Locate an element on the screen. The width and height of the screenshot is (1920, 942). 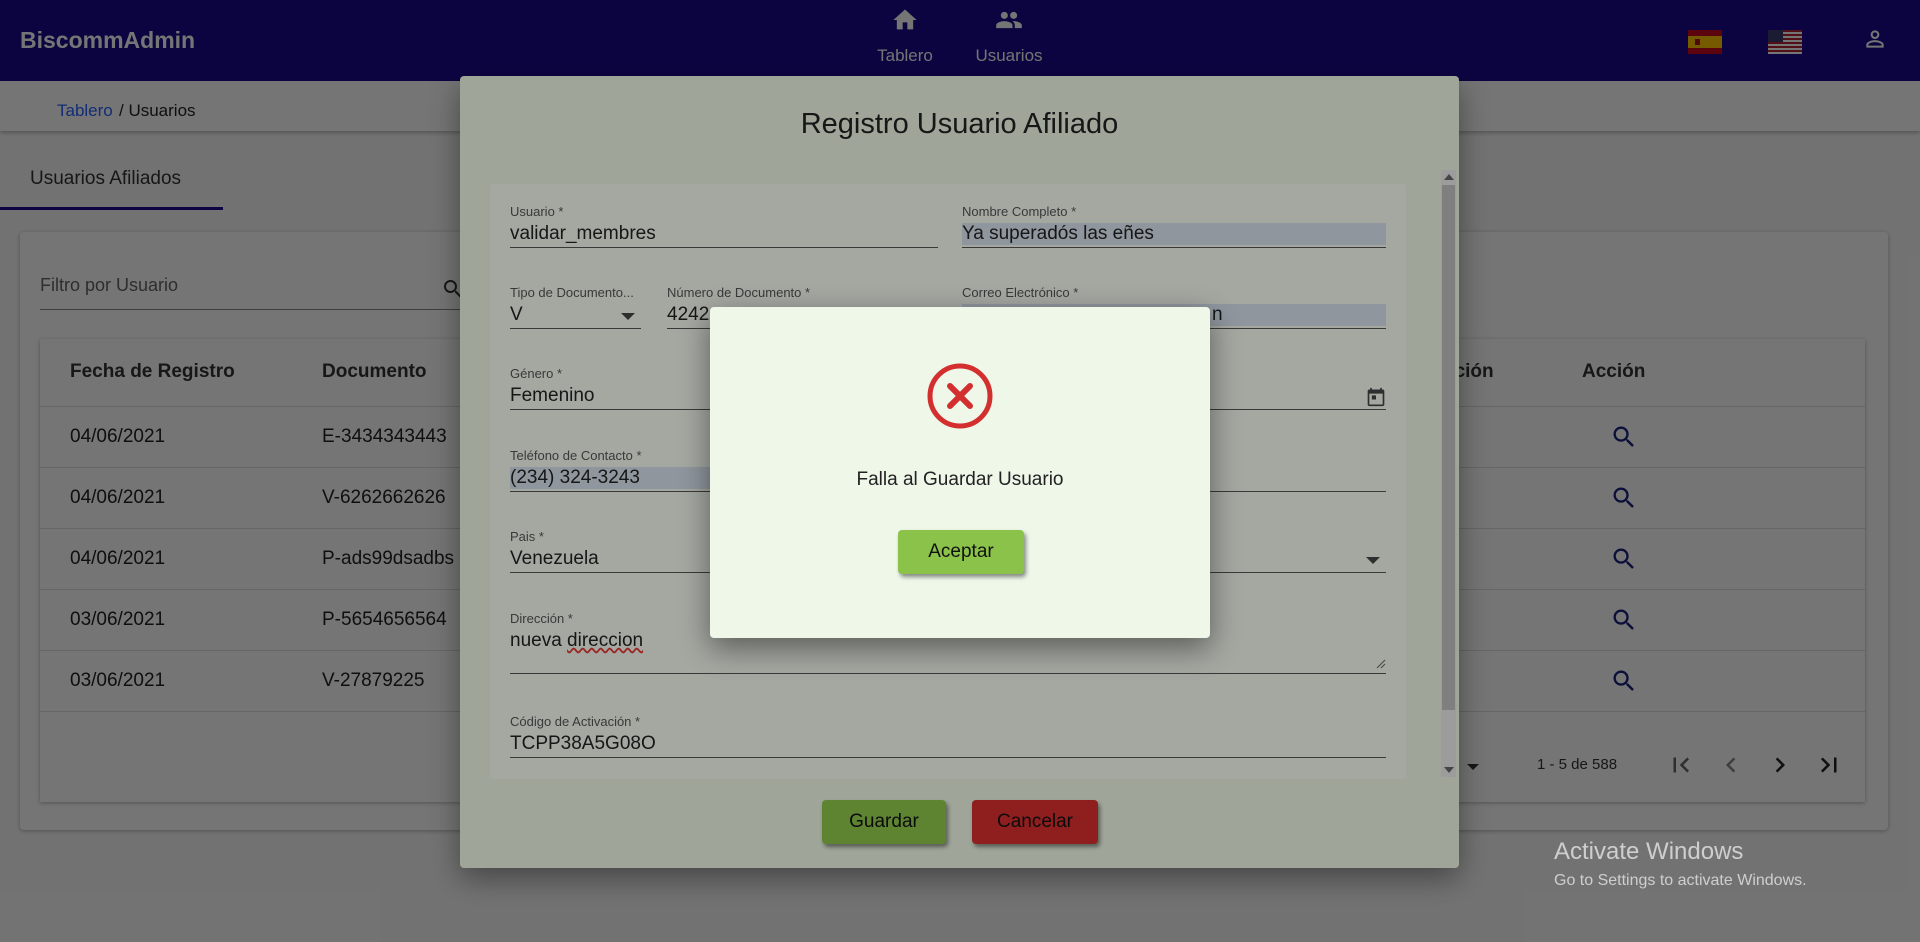
watermark-title: Activate Windows is located at coordinates (1649, 851).